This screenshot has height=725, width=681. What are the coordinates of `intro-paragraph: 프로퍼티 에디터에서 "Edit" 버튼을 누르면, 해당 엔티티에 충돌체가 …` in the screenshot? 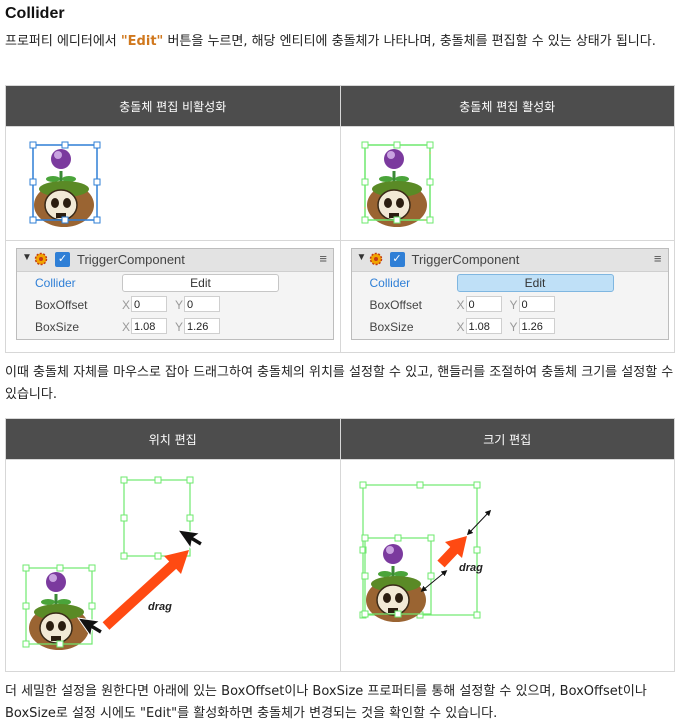 It's located at (340, 42).